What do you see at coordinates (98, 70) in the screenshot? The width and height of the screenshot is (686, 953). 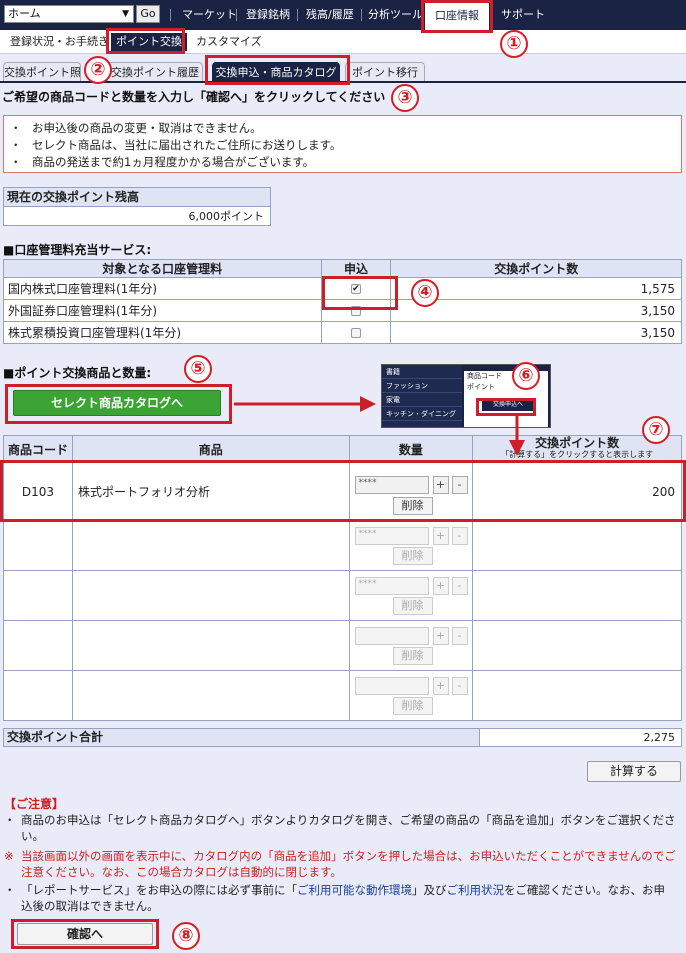 I see `callout-badge: ②` at bounding box center [98, 70].